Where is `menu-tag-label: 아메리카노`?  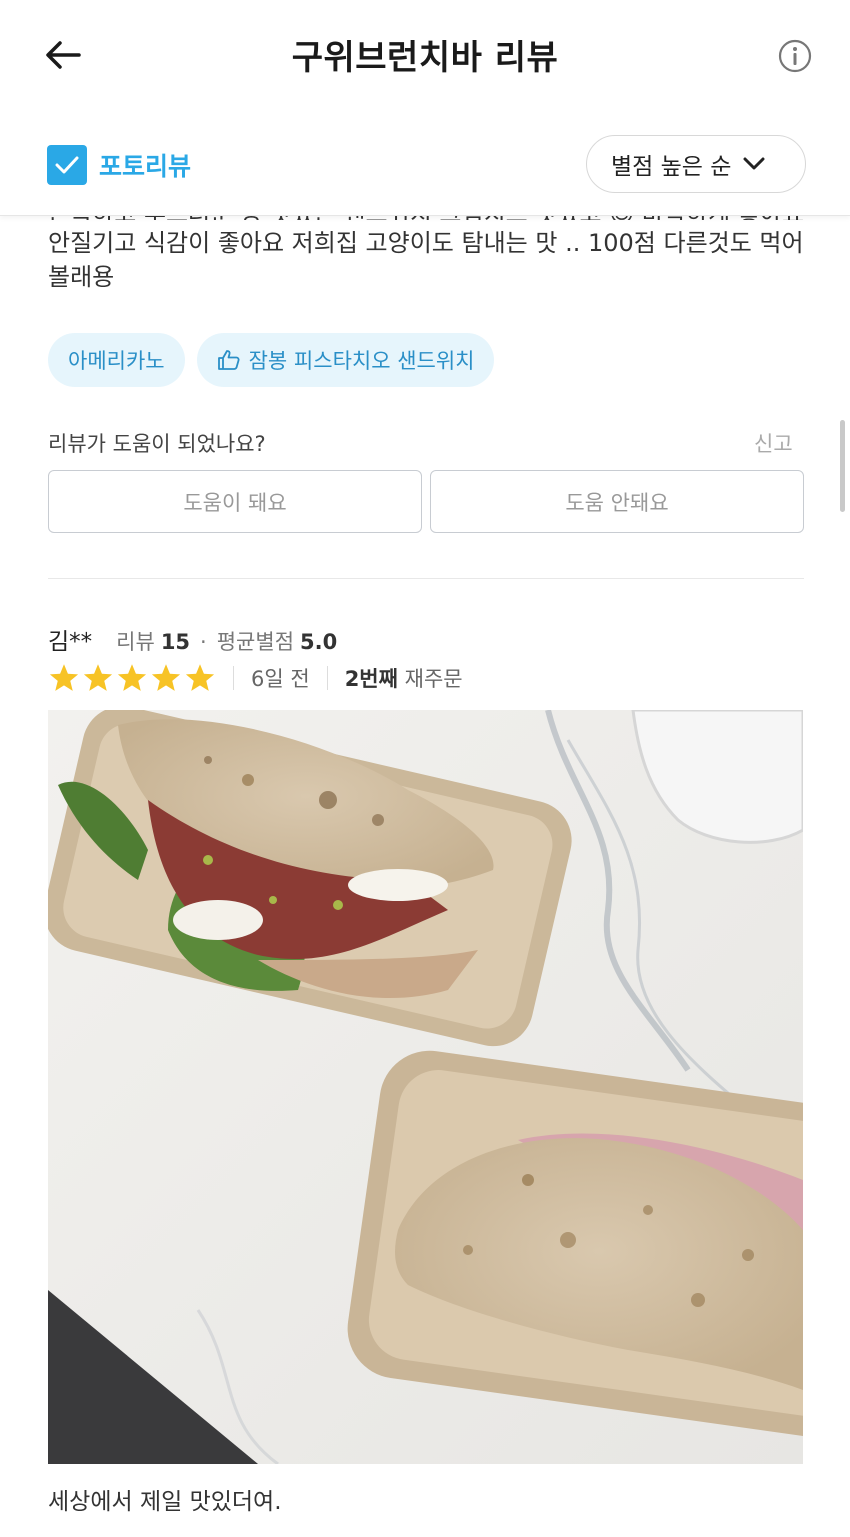 menu-tag-label: 아메리카노 is located at coordinates (116, 361).